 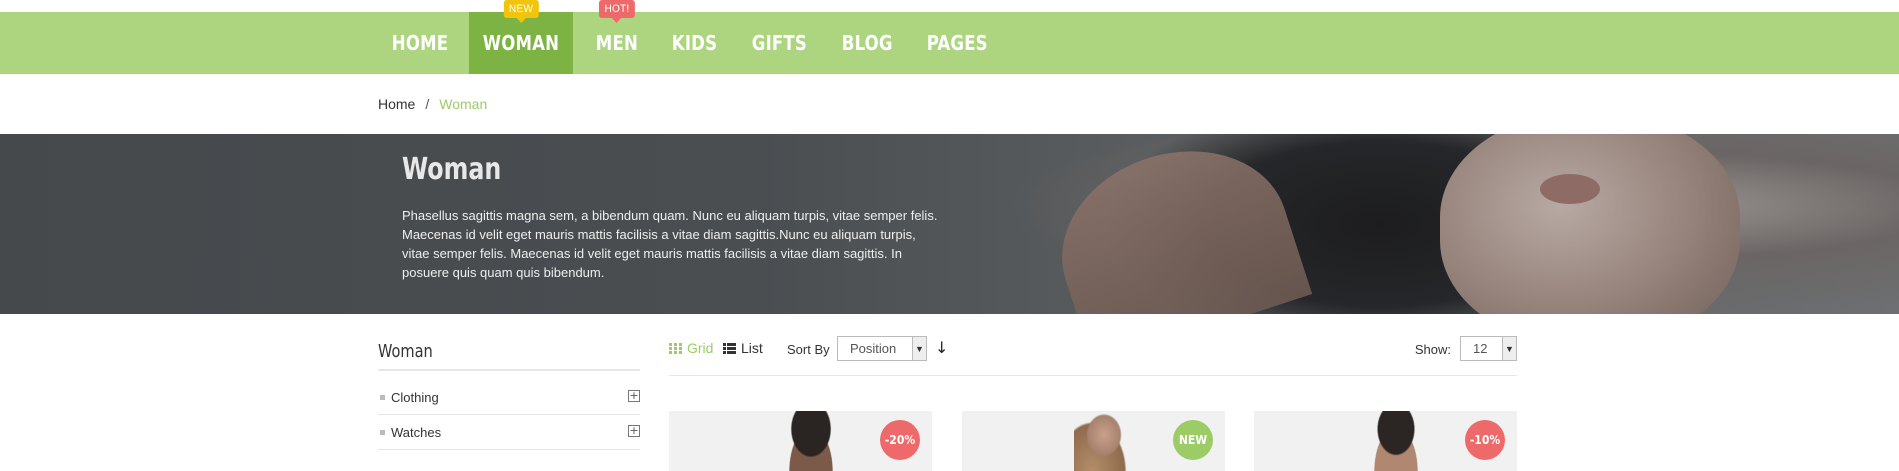 What do you see at coordinates (509, 370) in the screenshot?
I see `sidebar-divider` at bounding box center [509, 370].